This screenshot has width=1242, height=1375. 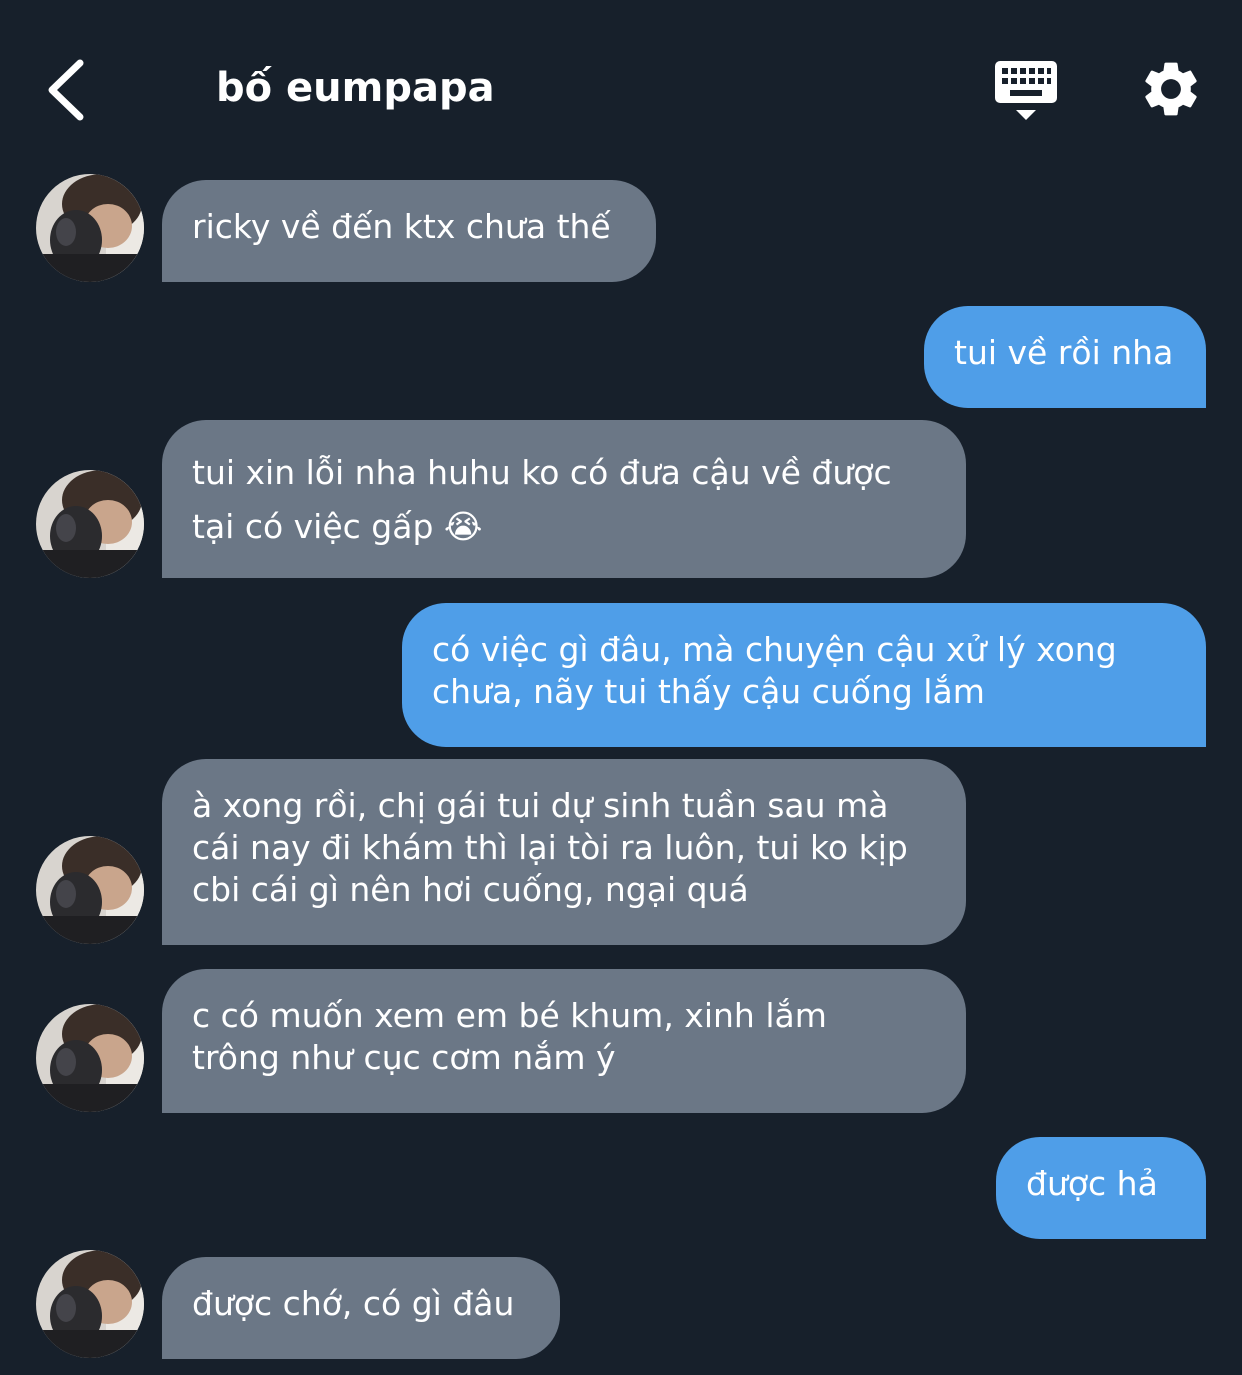 I want to click on chat-title: bố eumpapa, so click(x=355, y=88).